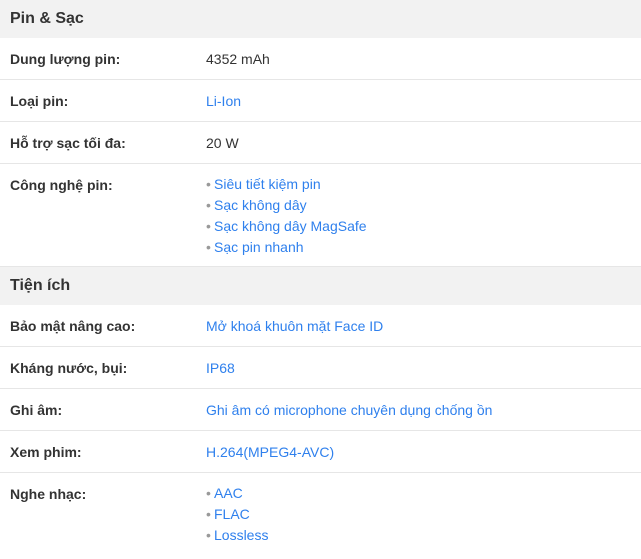 This screenshot has width=641, height=559. What do you see at coordinates (423, 184) in the screenshot?
I see `list-item: • Siêu tiết kiệm pin` at bounding box center [423, 184].